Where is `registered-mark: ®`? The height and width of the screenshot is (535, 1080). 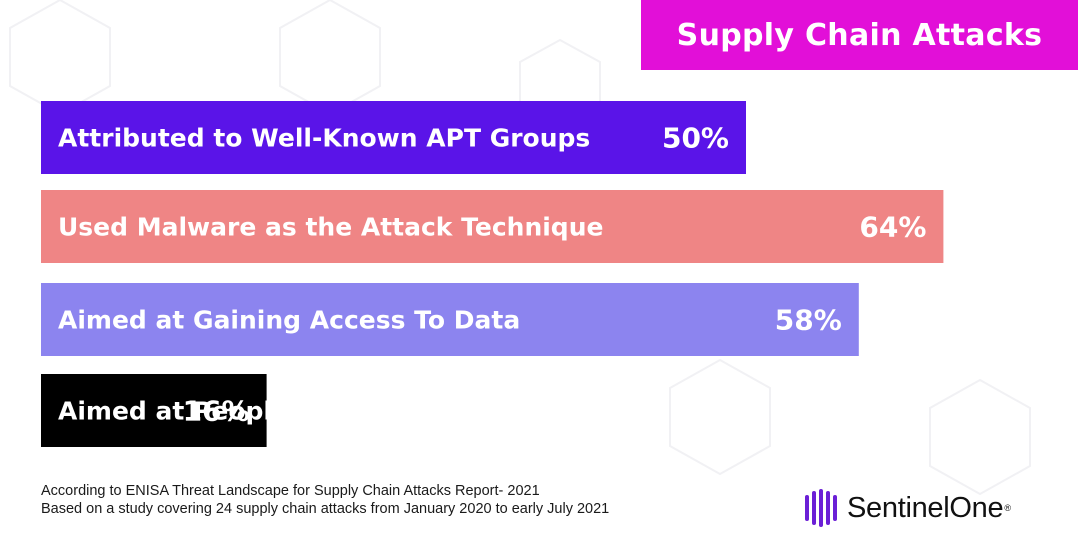
registered-mark: ® is located at coordinates (1007, 508).